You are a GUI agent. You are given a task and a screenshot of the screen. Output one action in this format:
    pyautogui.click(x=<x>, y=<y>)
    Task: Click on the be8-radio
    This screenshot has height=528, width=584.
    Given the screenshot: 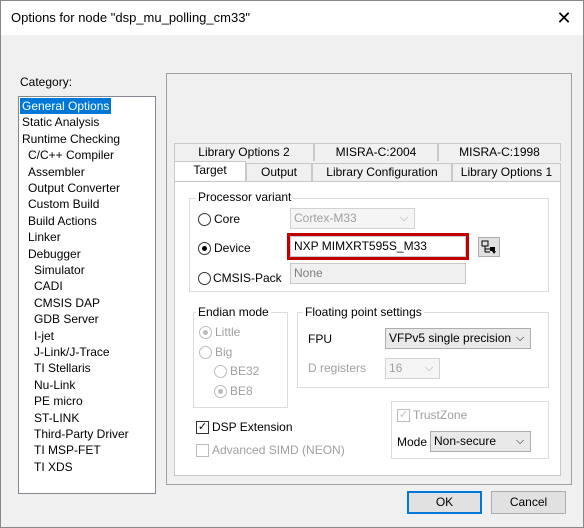 What is the action you would take?
    pyautogui.click(x=220, y=391)
    